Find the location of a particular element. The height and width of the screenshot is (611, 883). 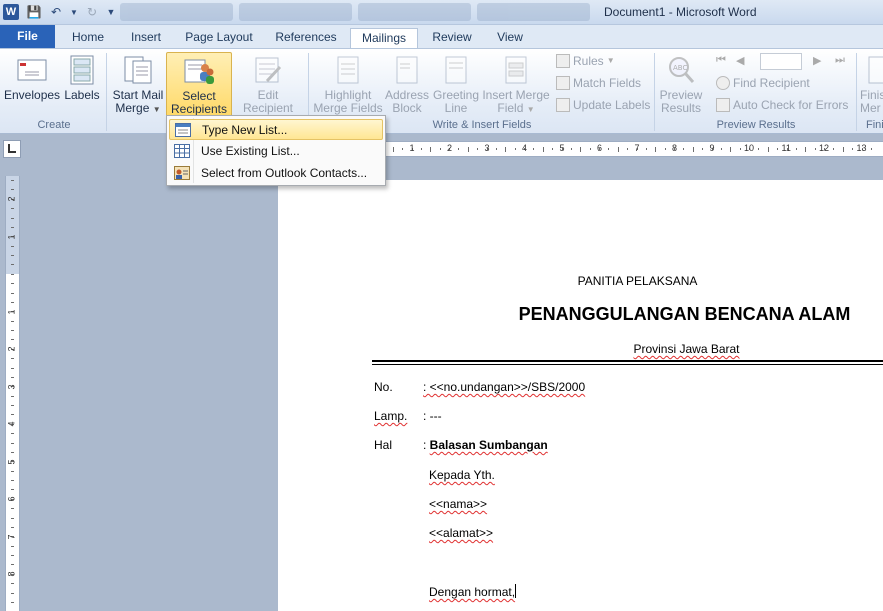

ruler-number: 3 is located at coordinates (487, 148).